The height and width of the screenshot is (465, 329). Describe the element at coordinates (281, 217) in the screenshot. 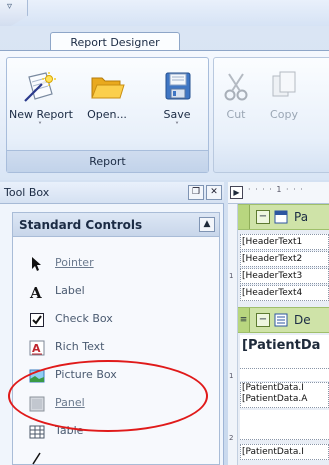

I see `page-header-icon` at that location.